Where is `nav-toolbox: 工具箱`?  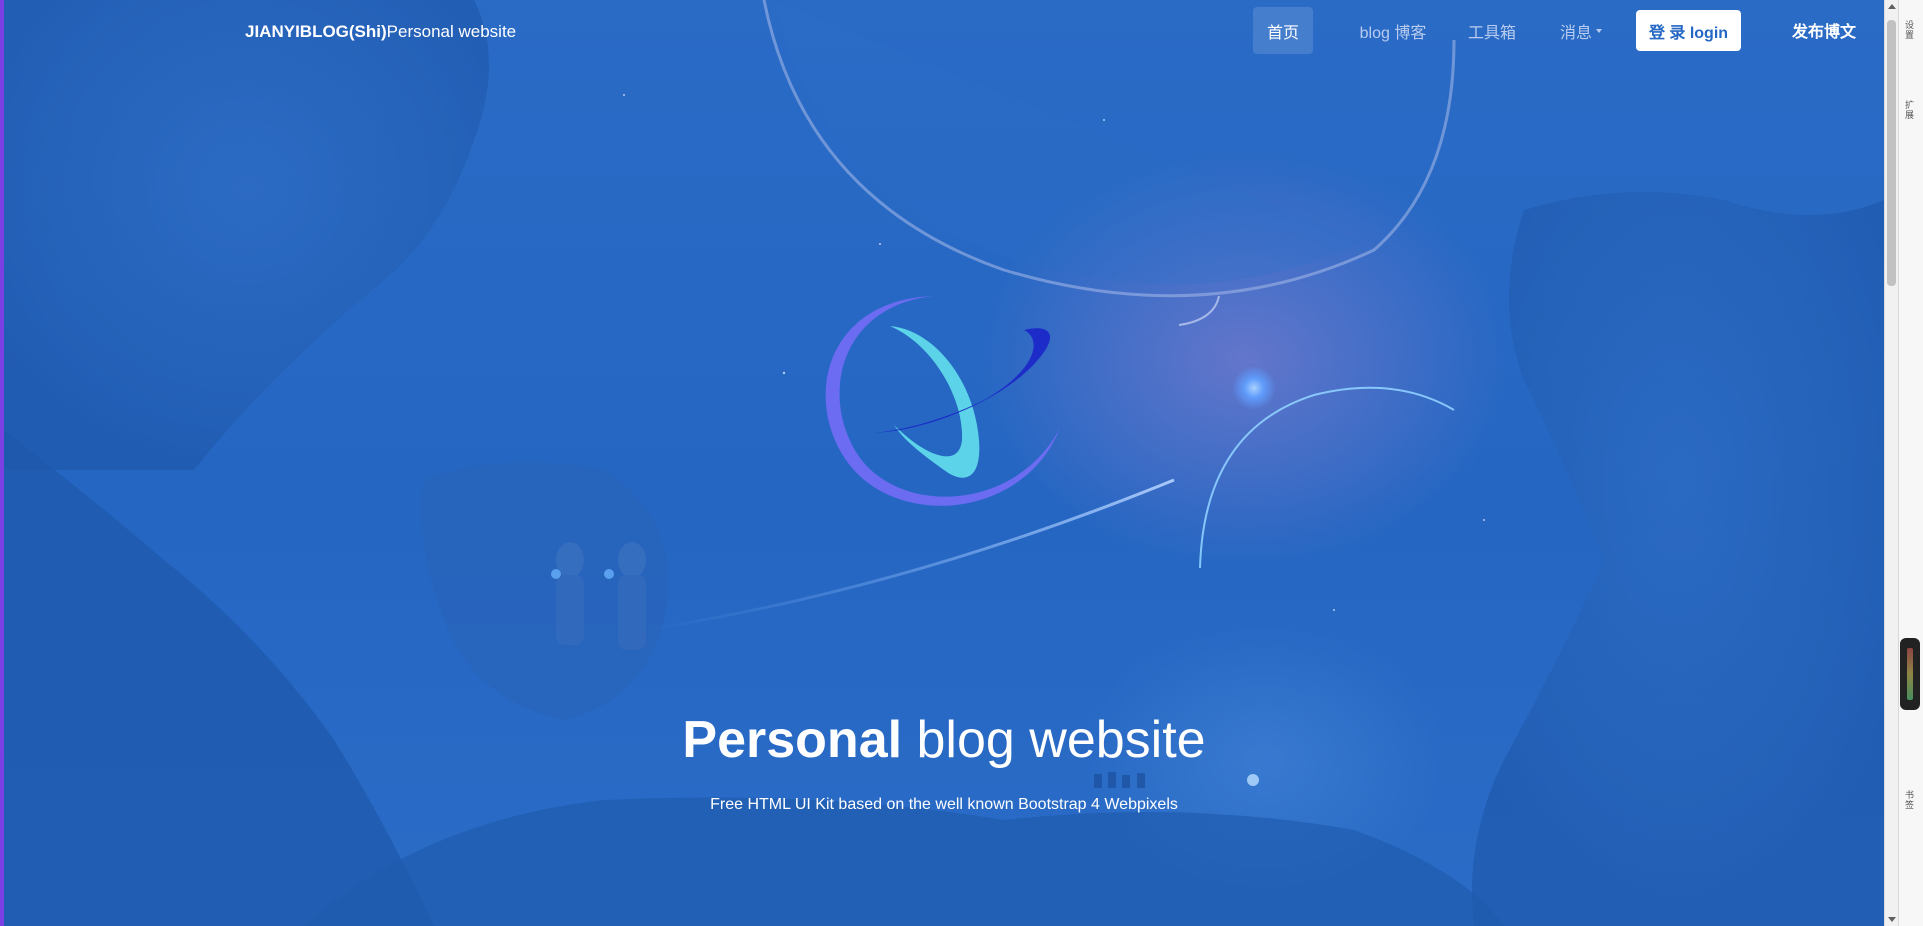 nav-toolbox: 工具箱 is located at coordinates (1492, 30).